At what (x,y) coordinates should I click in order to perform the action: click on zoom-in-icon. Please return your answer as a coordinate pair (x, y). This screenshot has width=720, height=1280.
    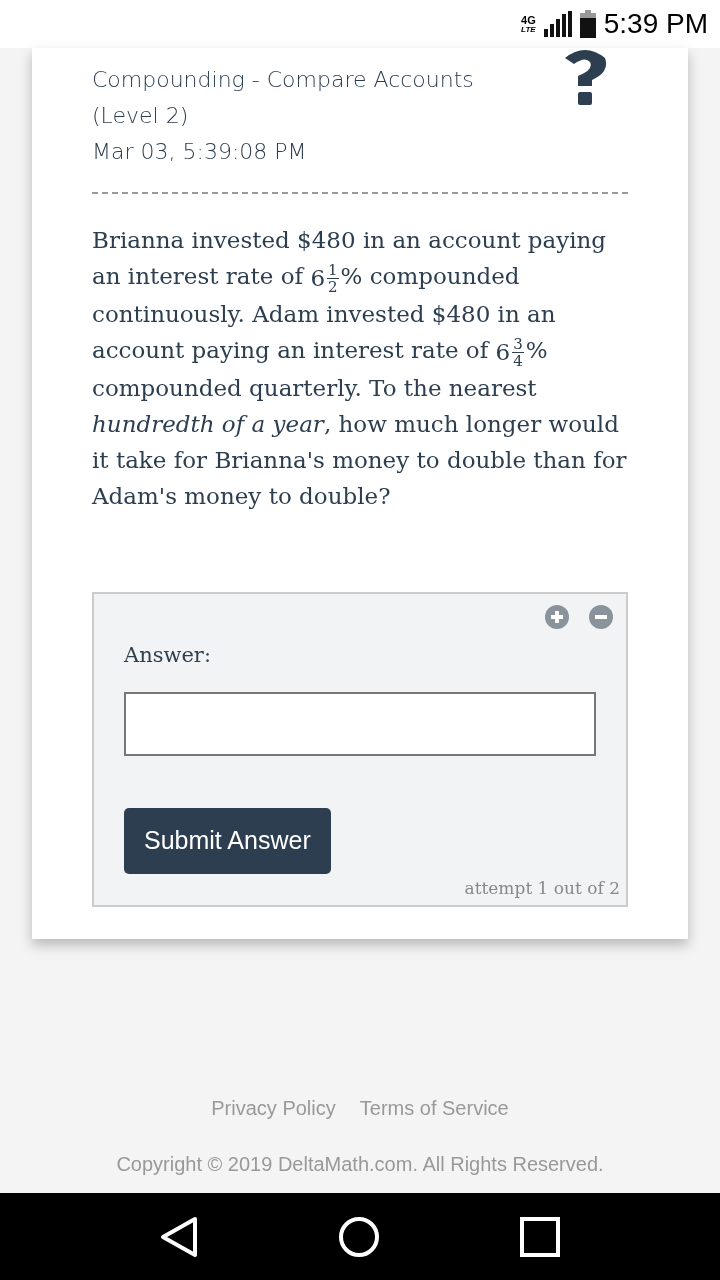
    Looking at the image, I should click on (557, 617).